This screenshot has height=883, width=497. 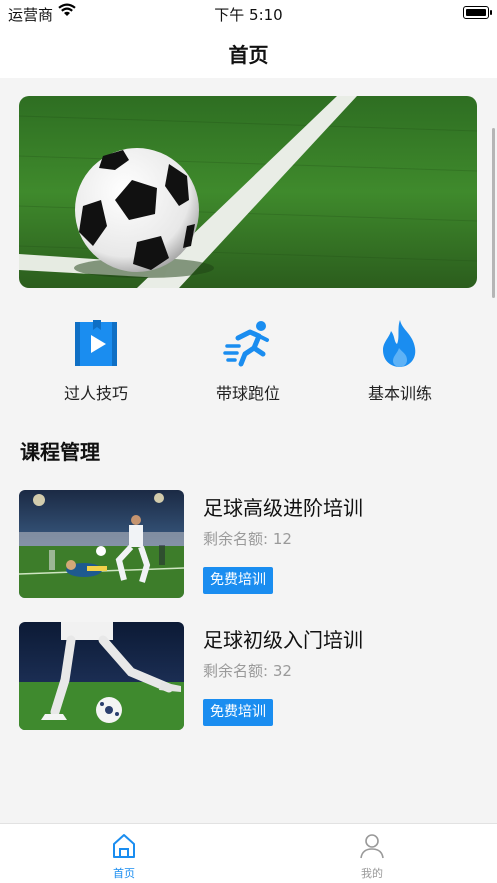 What do you see at coordinates (372, 873) in the screenshot?
I see `tab-label: 我的` at bounding box center [372, 873].